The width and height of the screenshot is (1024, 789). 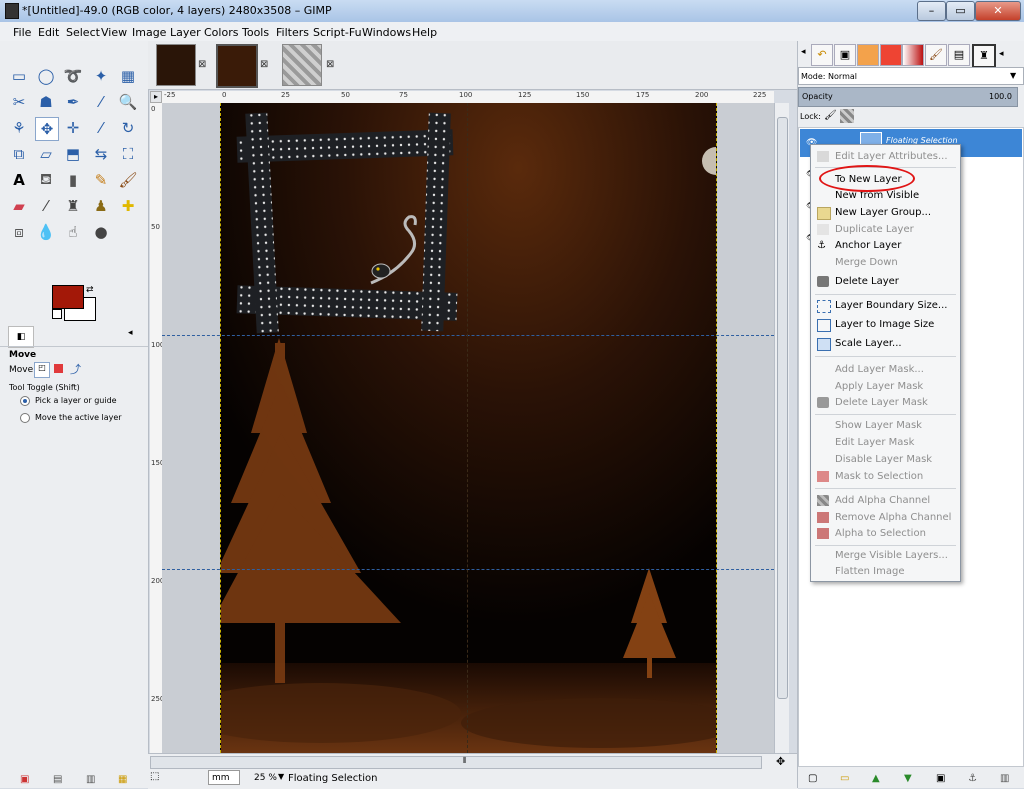 I want to click on blend-icon: ▮, so click(x=73, y=180).